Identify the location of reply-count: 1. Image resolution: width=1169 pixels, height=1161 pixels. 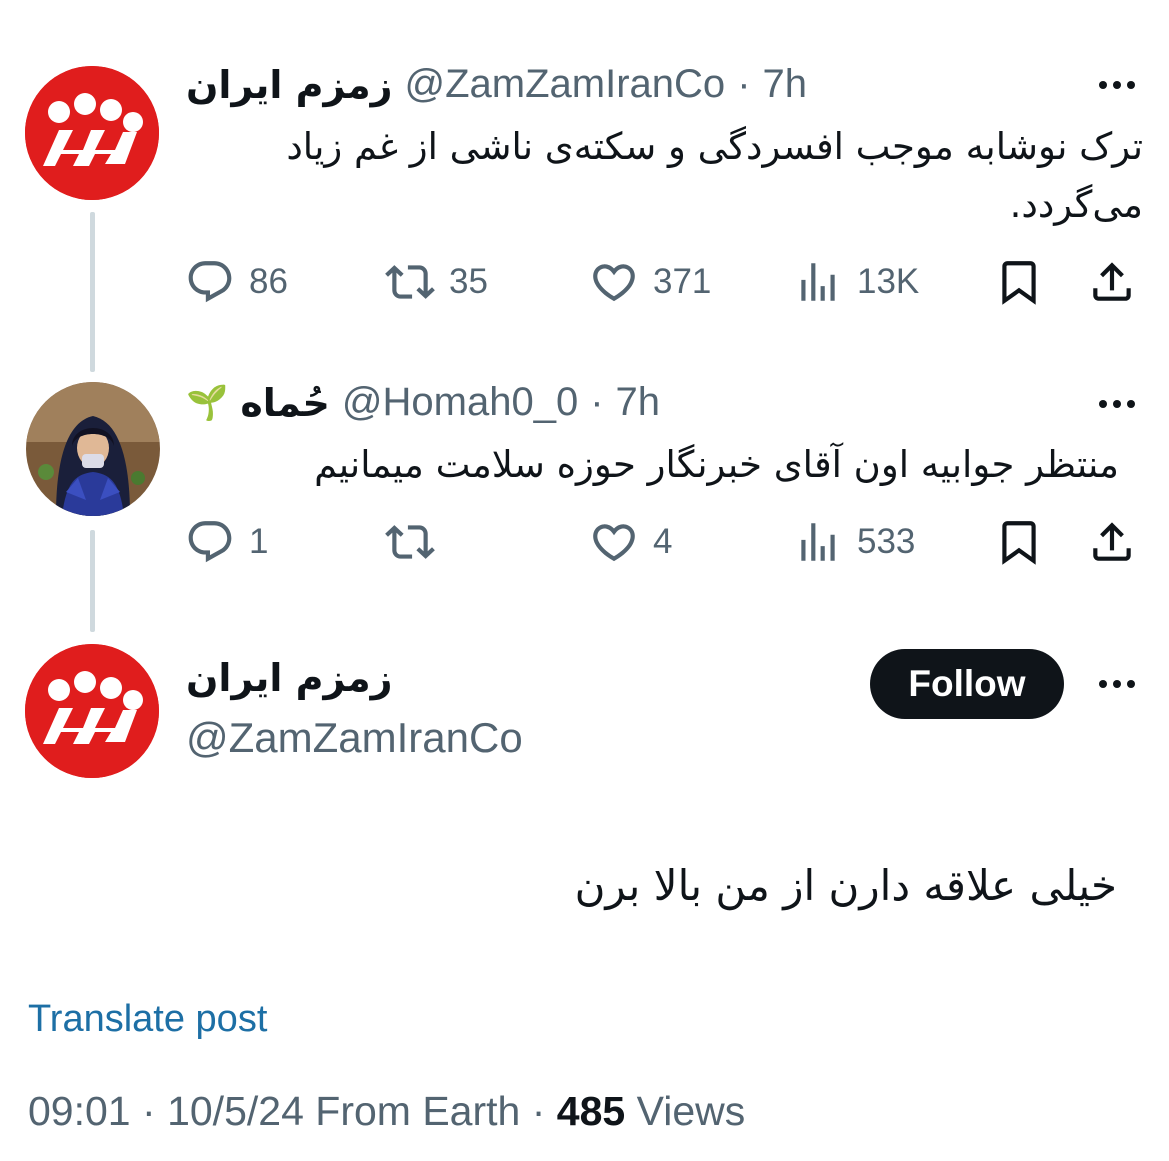
(259, 541).